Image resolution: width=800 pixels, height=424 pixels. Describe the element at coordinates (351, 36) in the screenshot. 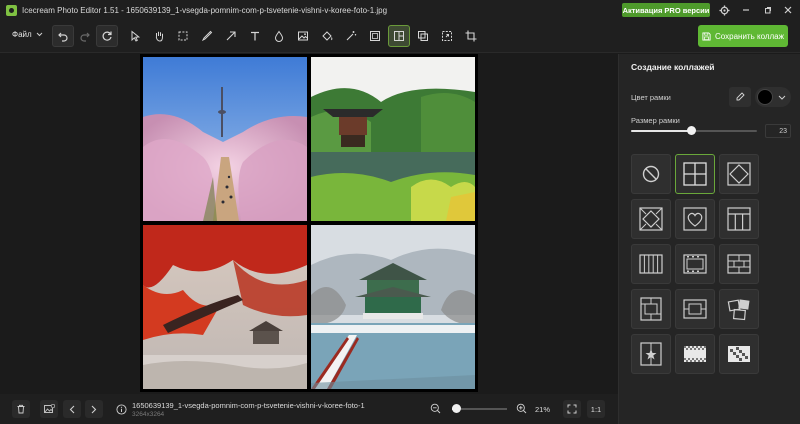

I see `magic-wand-icon` at that location.